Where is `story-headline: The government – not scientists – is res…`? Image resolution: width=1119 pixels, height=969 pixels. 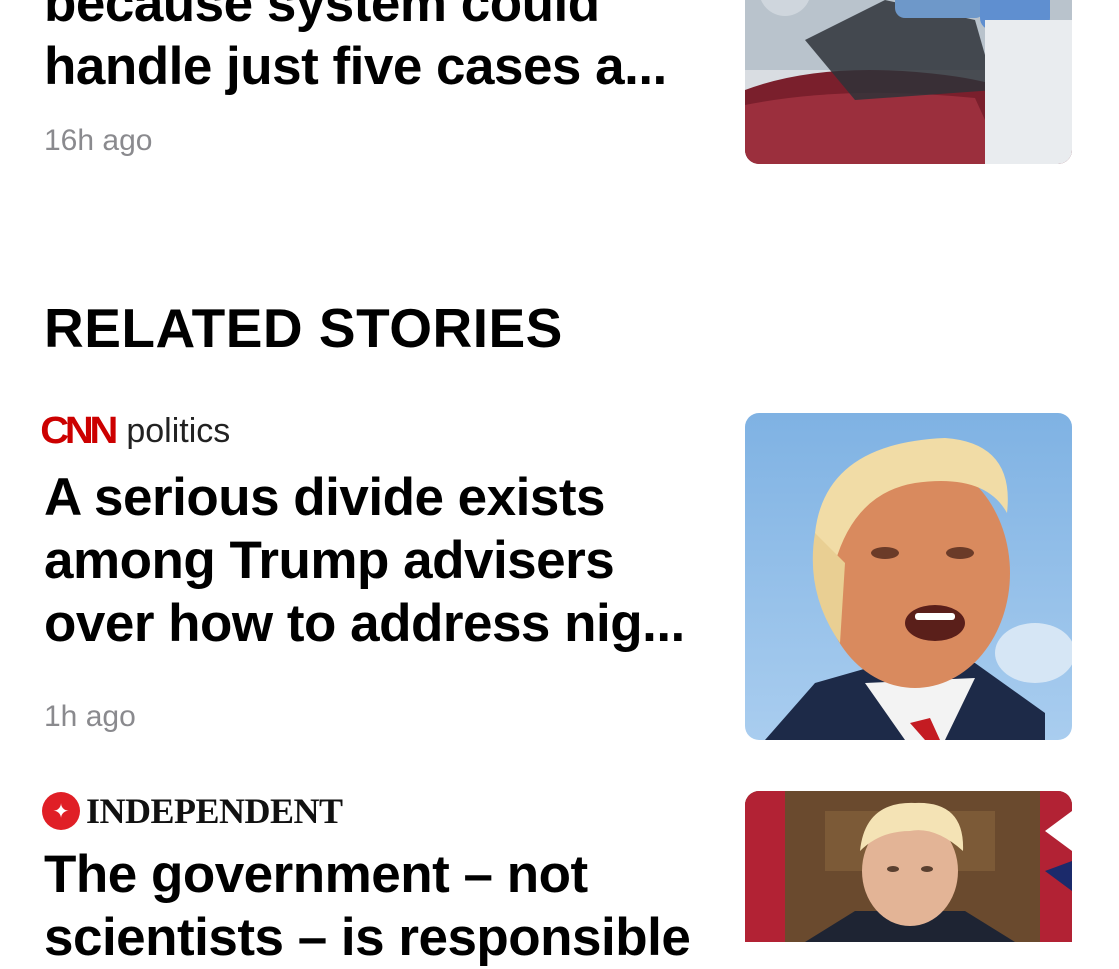 story-headline: The government – not scientists – is res… is located at coordinates (367, 906).